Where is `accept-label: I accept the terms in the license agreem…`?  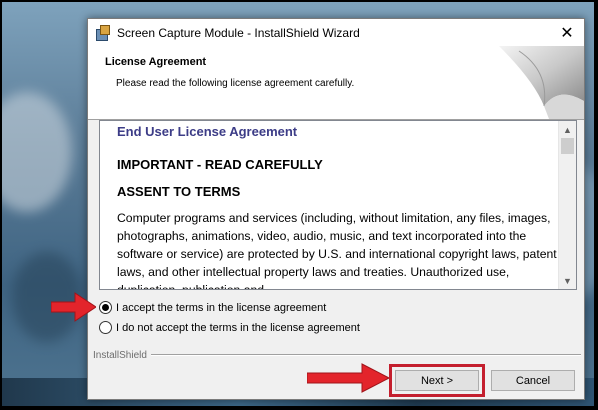 accept-label: I accept the terms in the license agreem… is located at coordinates (221, 308).